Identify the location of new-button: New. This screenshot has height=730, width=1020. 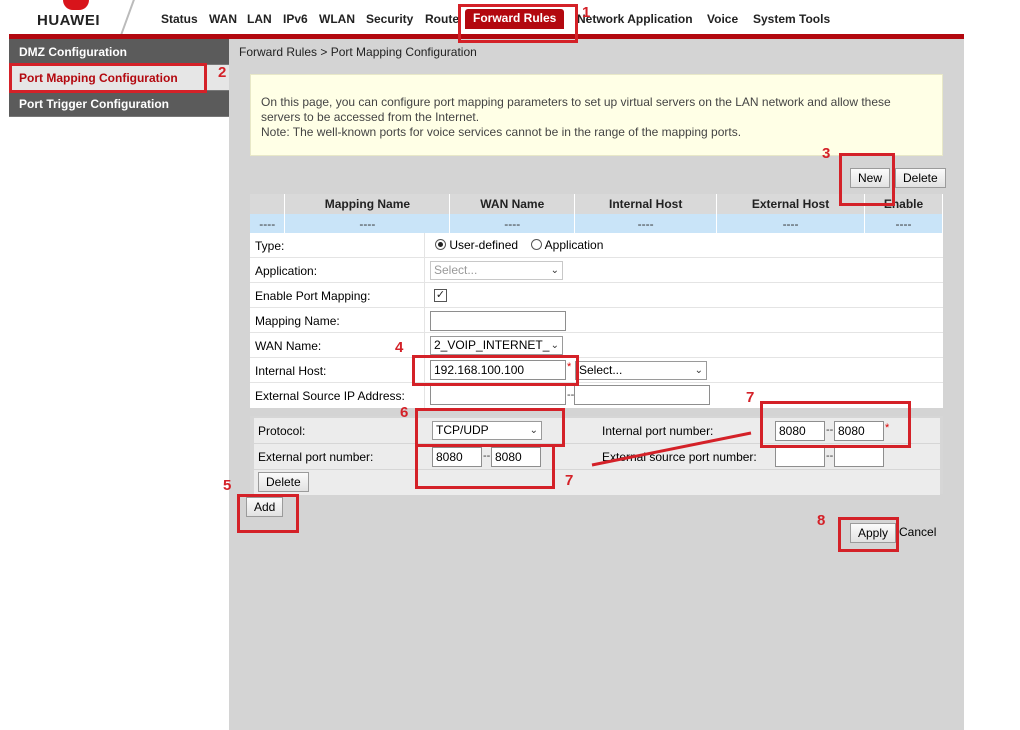
(870, 178).